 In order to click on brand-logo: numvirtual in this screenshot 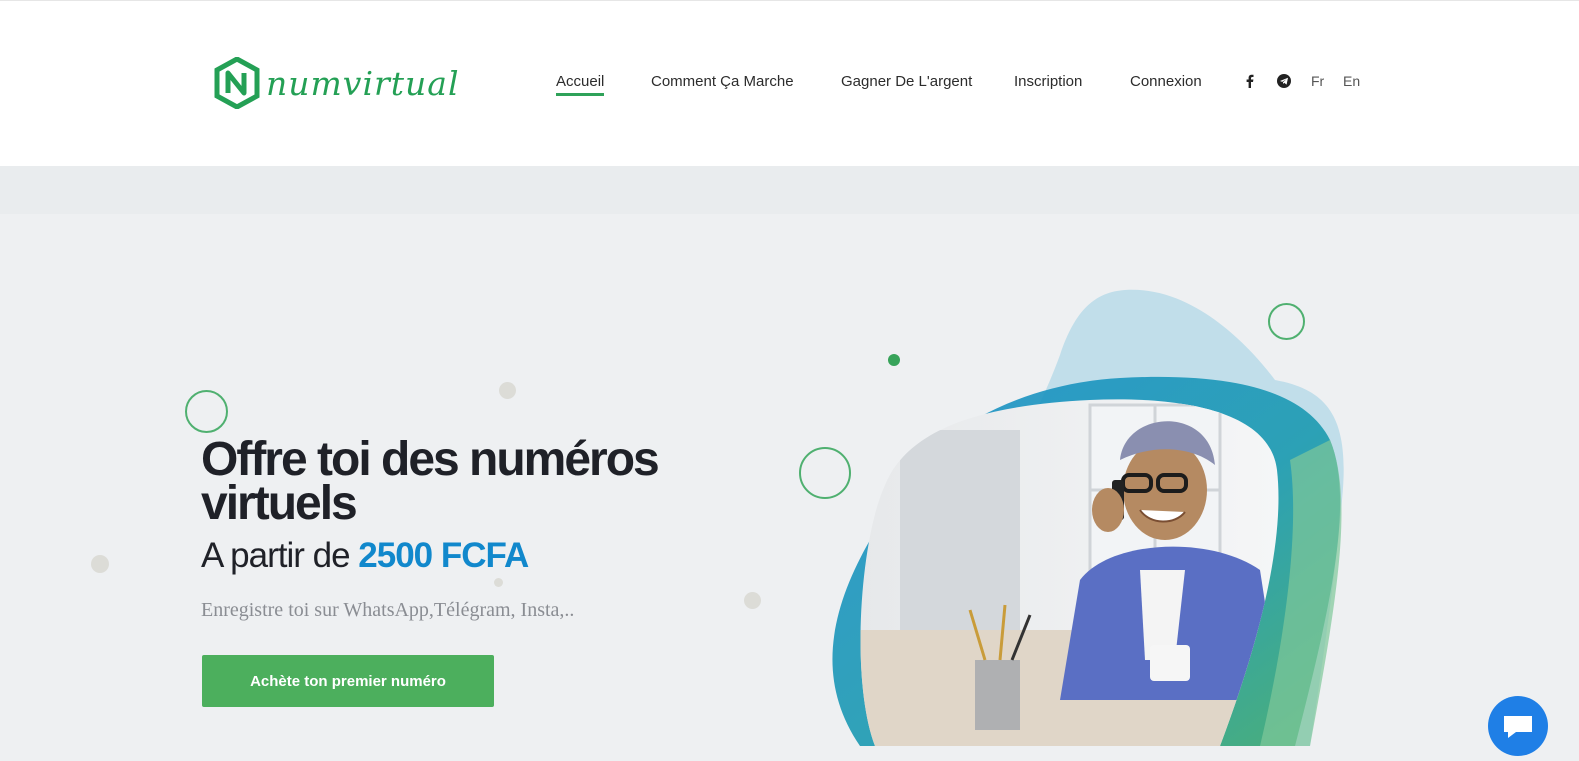, I will do `click(337, 83)`.